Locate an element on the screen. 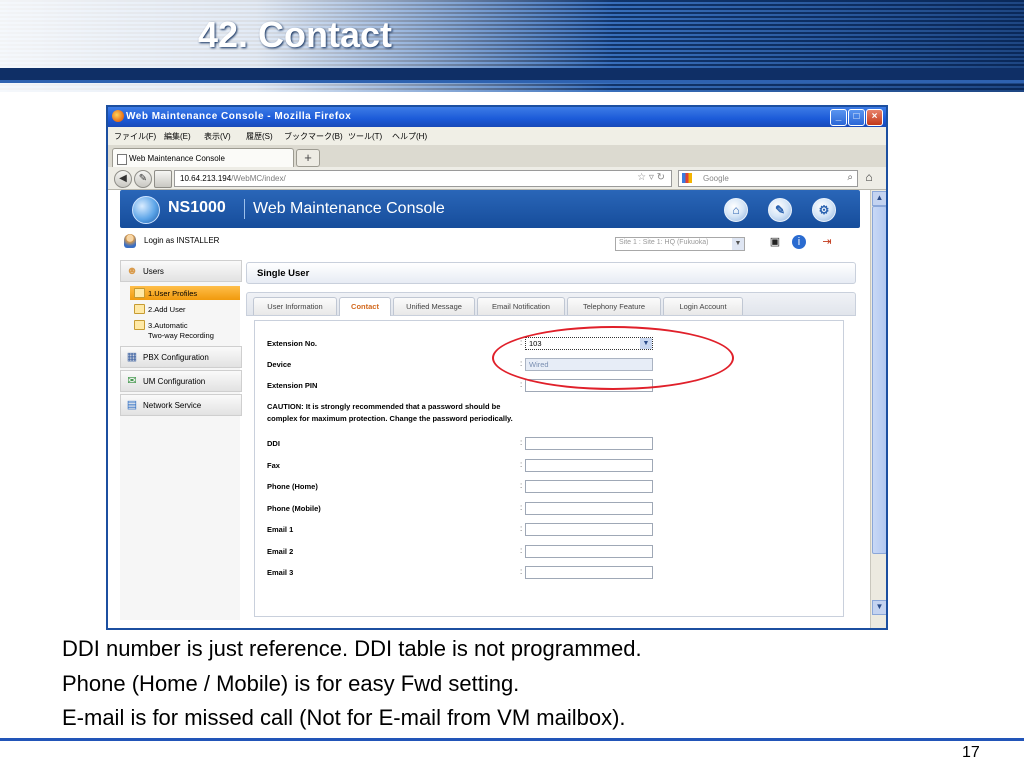  sidebar-group-users: ☻ Users is located at coordinates (181, 271).